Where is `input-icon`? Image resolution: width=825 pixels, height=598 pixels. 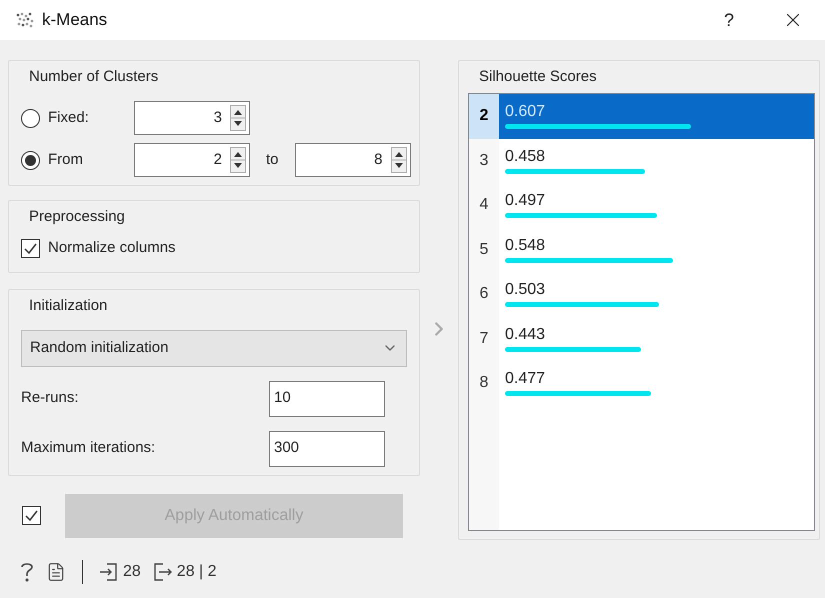 input-icon is located at coordinates (109, 572).